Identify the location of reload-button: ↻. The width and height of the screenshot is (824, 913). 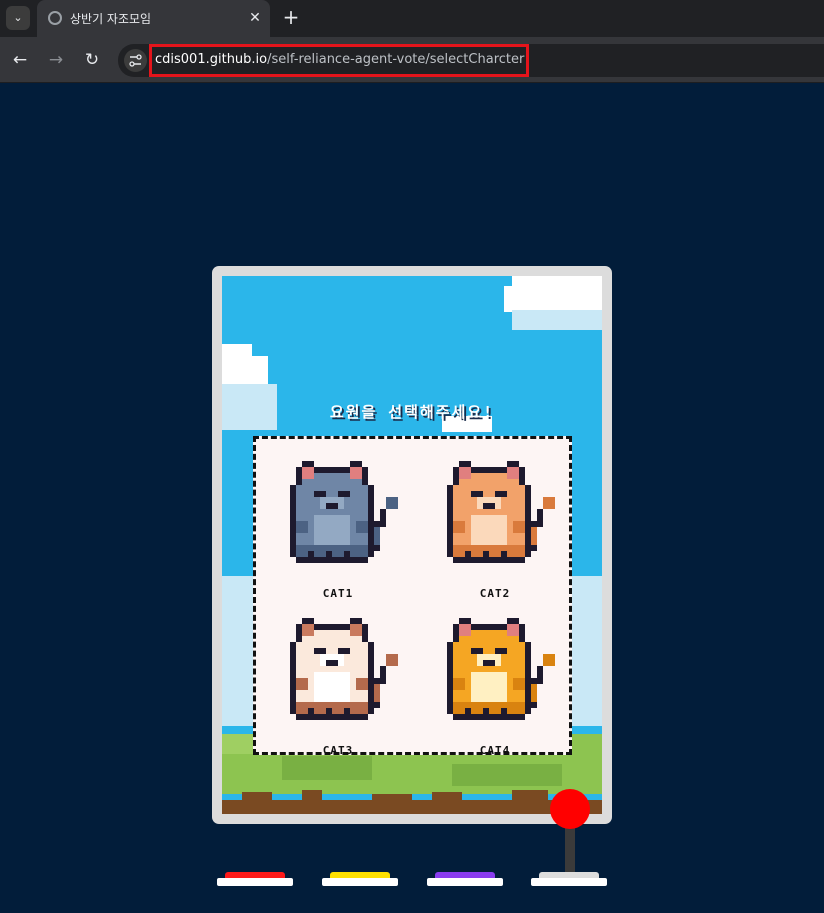
(92, 60).